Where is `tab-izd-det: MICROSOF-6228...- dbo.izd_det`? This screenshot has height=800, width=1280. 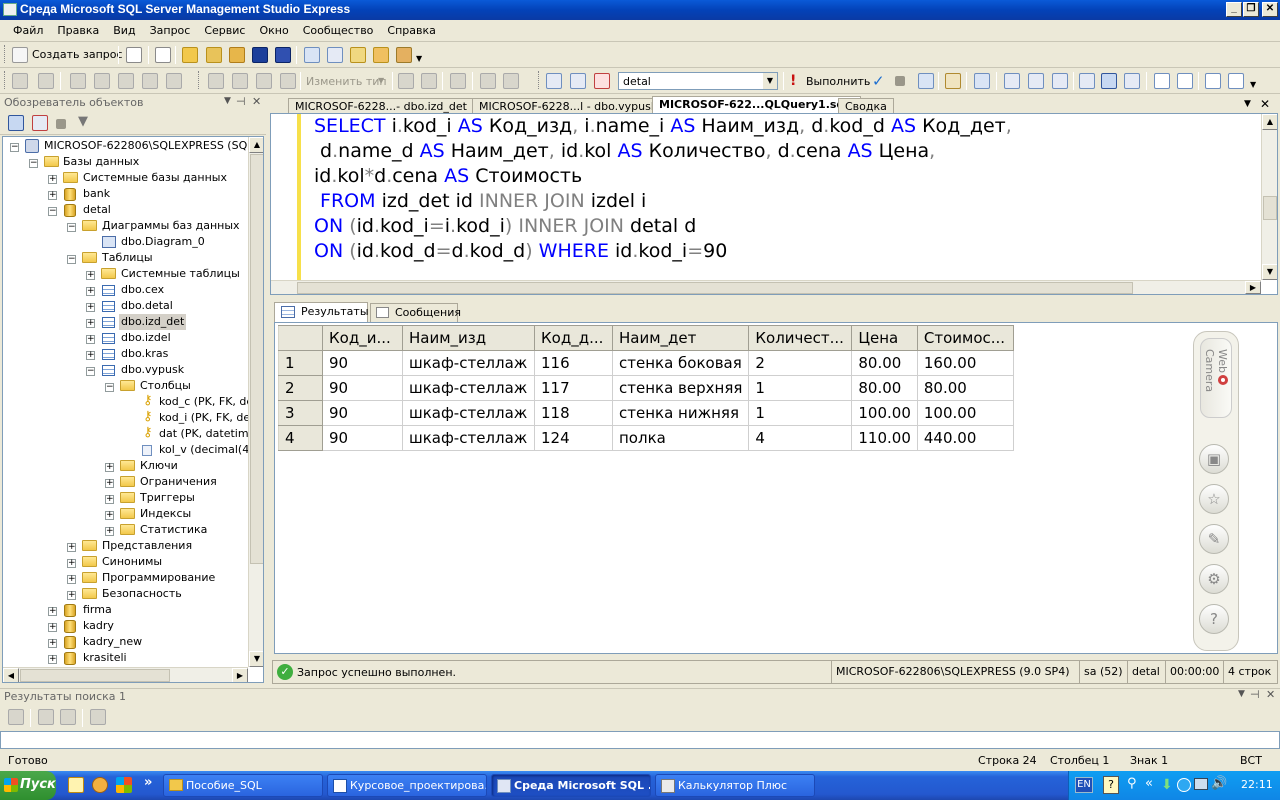 tab-izd-det: MICROSOF-6228...- dbo.izd_det is located at coordinates (381, 106).